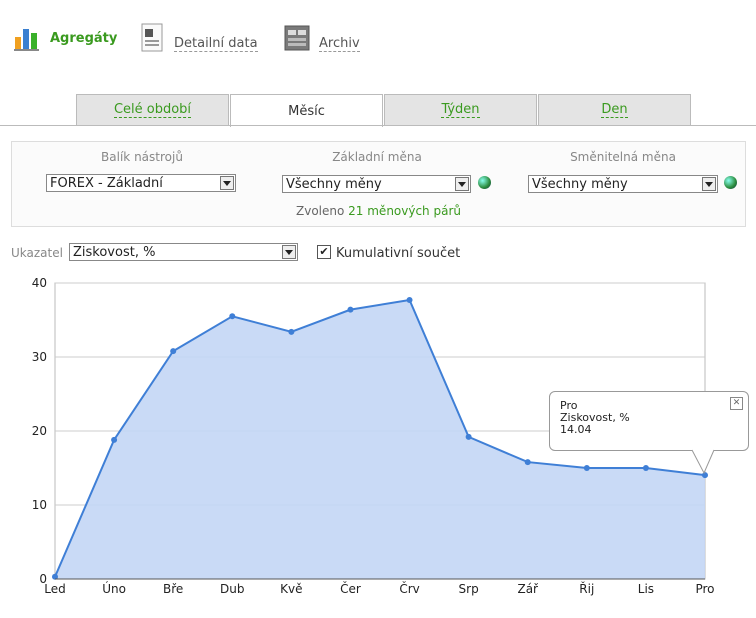  Describe the element at coordinates (649, 421) in the screenshot. I see `chart-tooltip: Pro Ziskovost, % 14.04 ✕` at that location.